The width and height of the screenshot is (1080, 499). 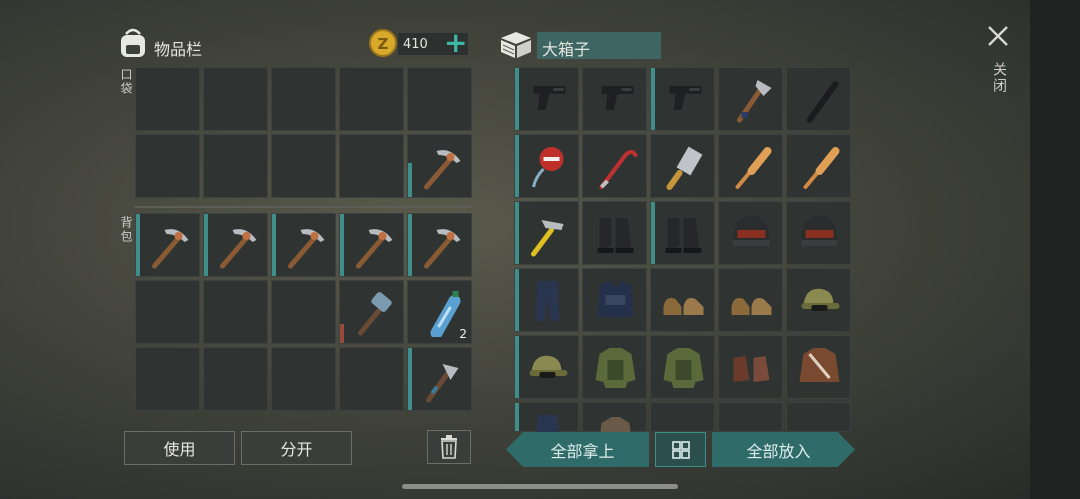 I want to click on inventory-title: 物品栏, so click(x=178, y=49).